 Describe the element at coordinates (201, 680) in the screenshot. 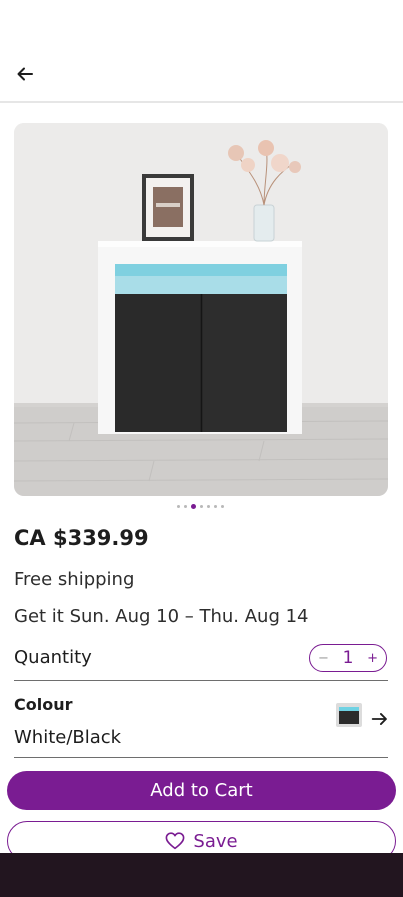

I see `quantity-divider` at that location.